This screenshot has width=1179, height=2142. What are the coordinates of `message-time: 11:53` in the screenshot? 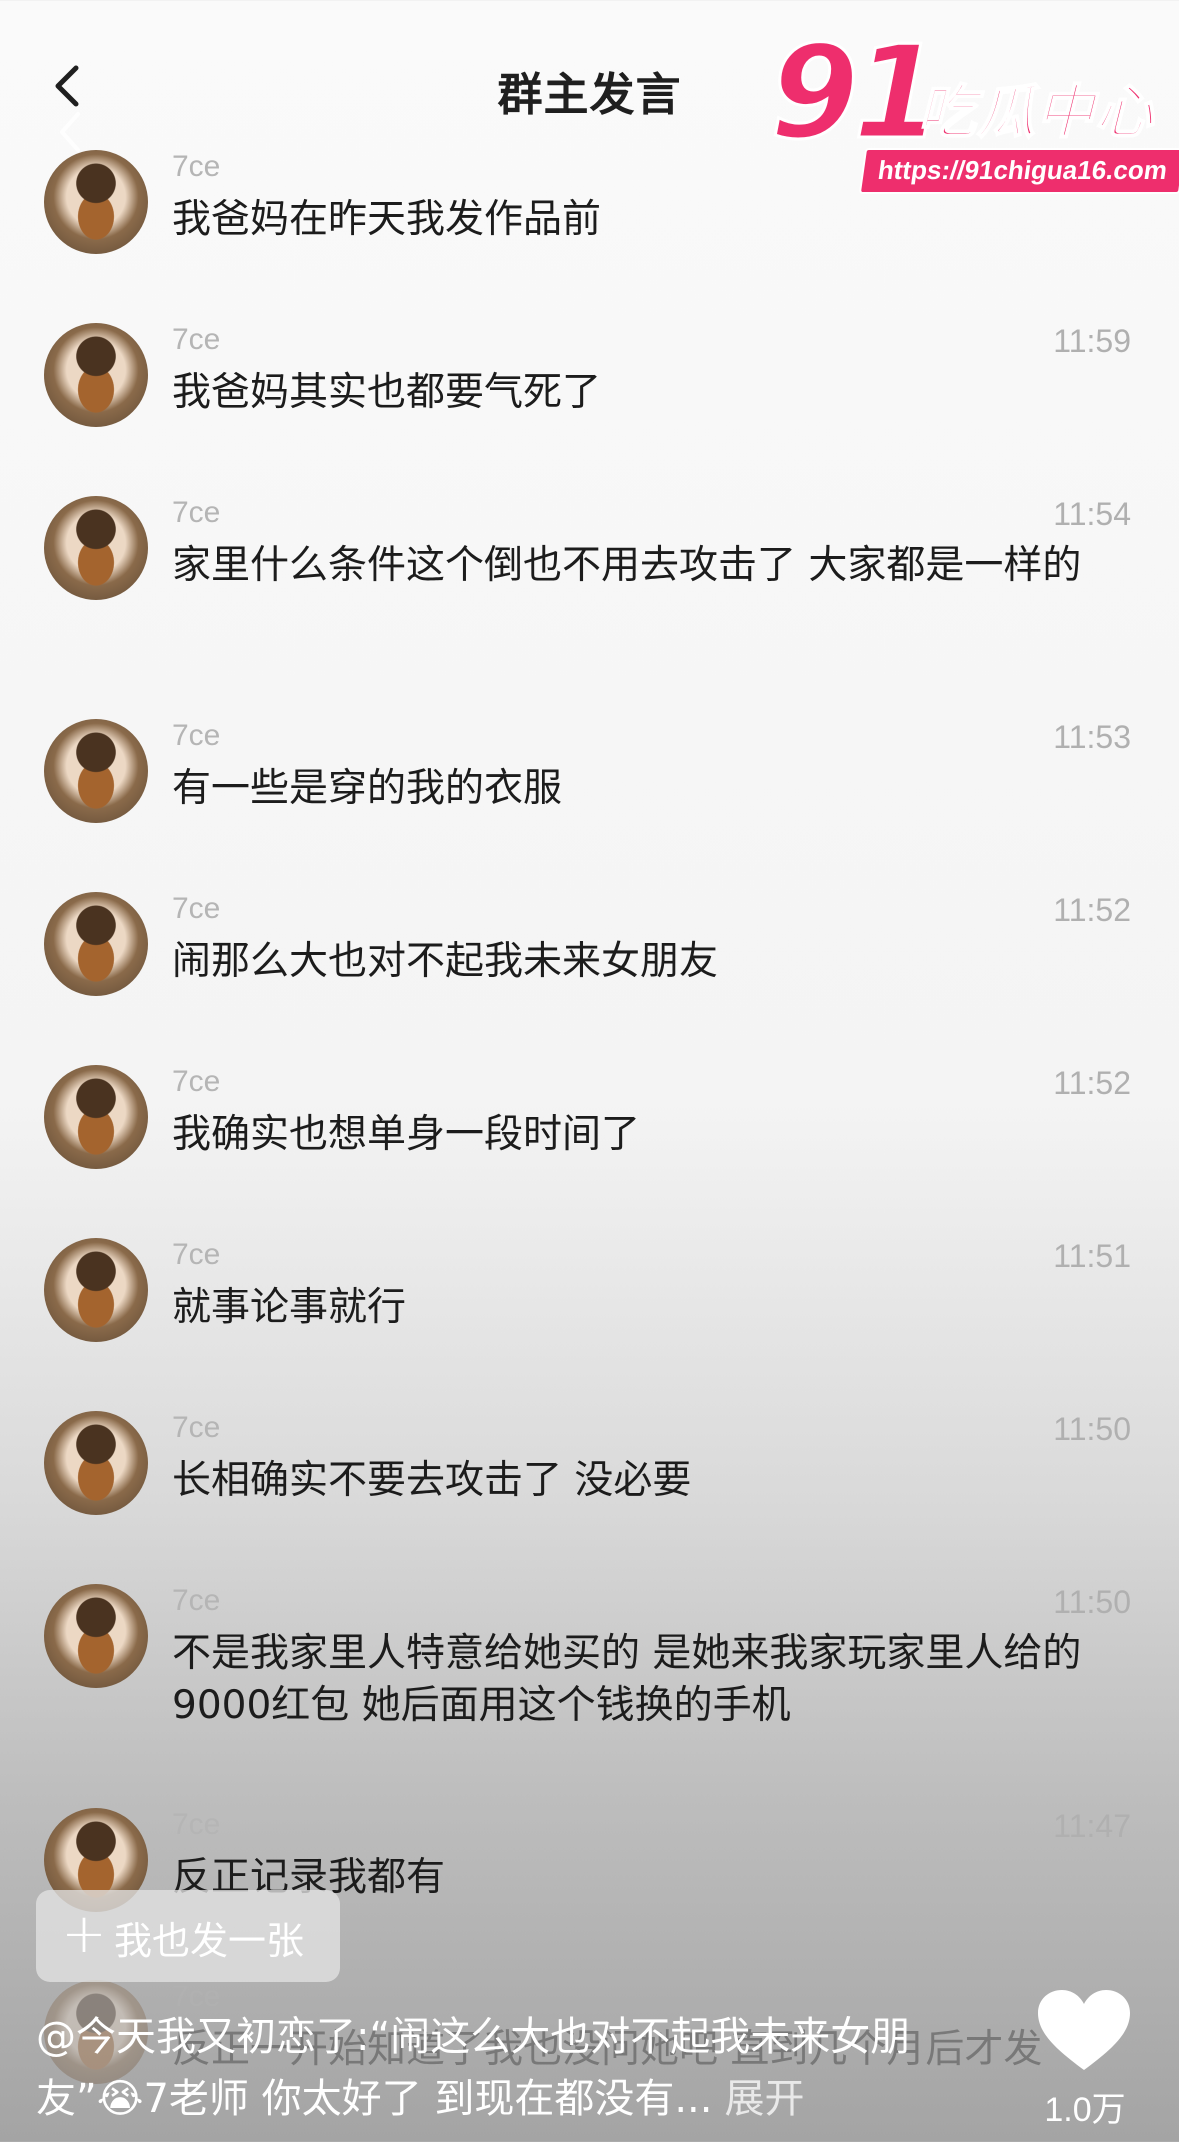 It's located at (1092, 737).